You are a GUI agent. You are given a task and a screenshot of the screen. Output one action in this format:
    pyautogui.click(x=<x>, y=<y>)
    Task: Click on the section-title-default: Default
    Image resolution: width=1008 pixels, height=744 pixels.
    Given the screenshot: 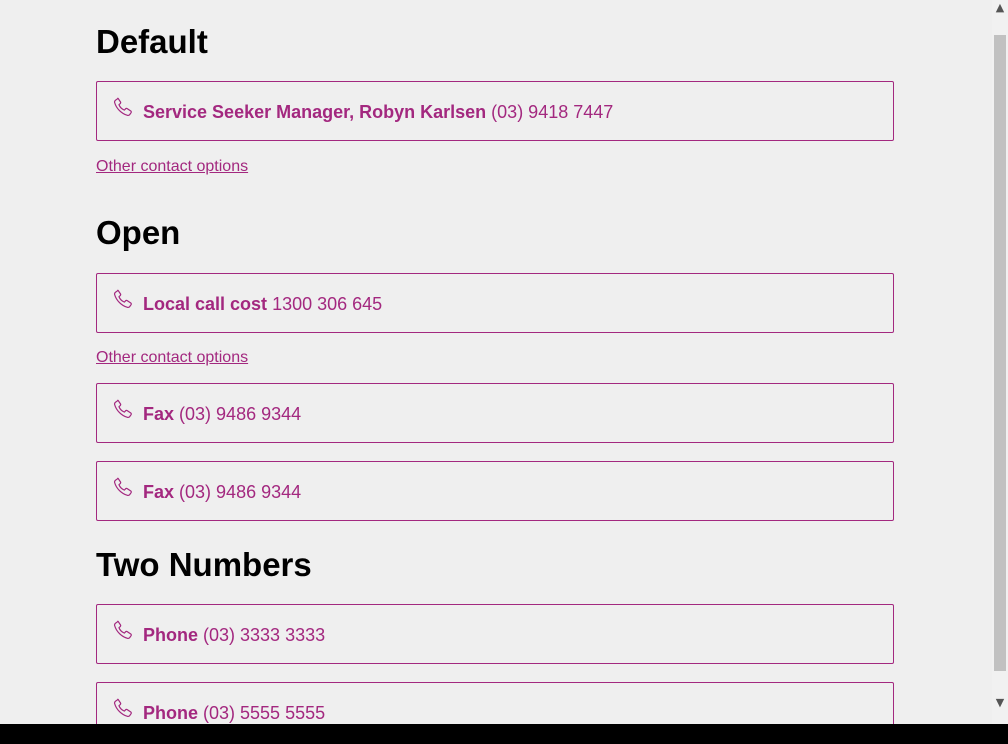 What is the action you would take?
    pyautogui.click(x=152, y=41)
    